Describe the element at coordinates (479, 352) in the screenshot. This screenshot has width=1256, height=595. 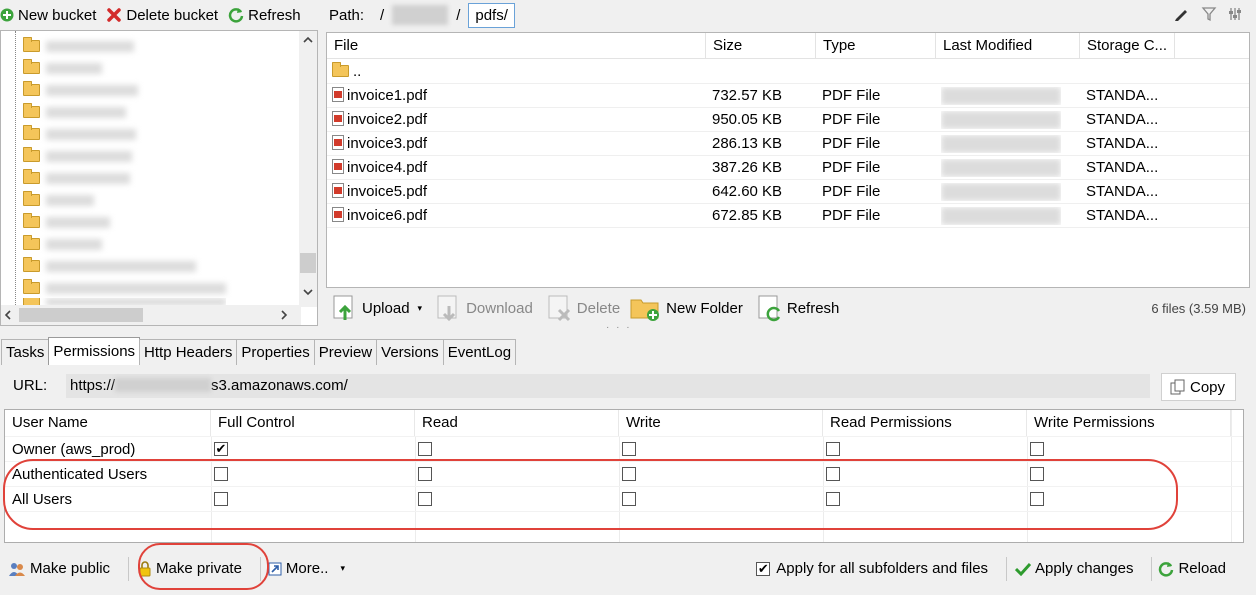
I see `tab-eventlog: EventLog` at that location.